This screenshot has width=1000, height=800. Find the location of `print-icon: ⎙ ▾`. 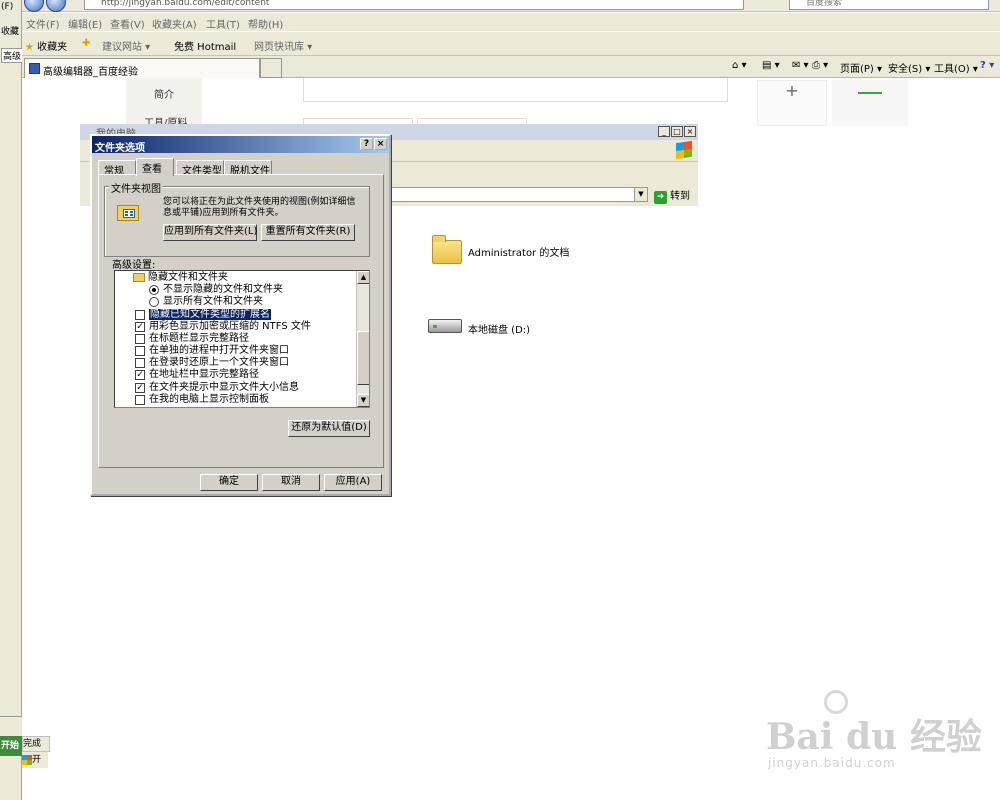

print-icon: ⎙ ▾ is located at coordinates (820, 65).